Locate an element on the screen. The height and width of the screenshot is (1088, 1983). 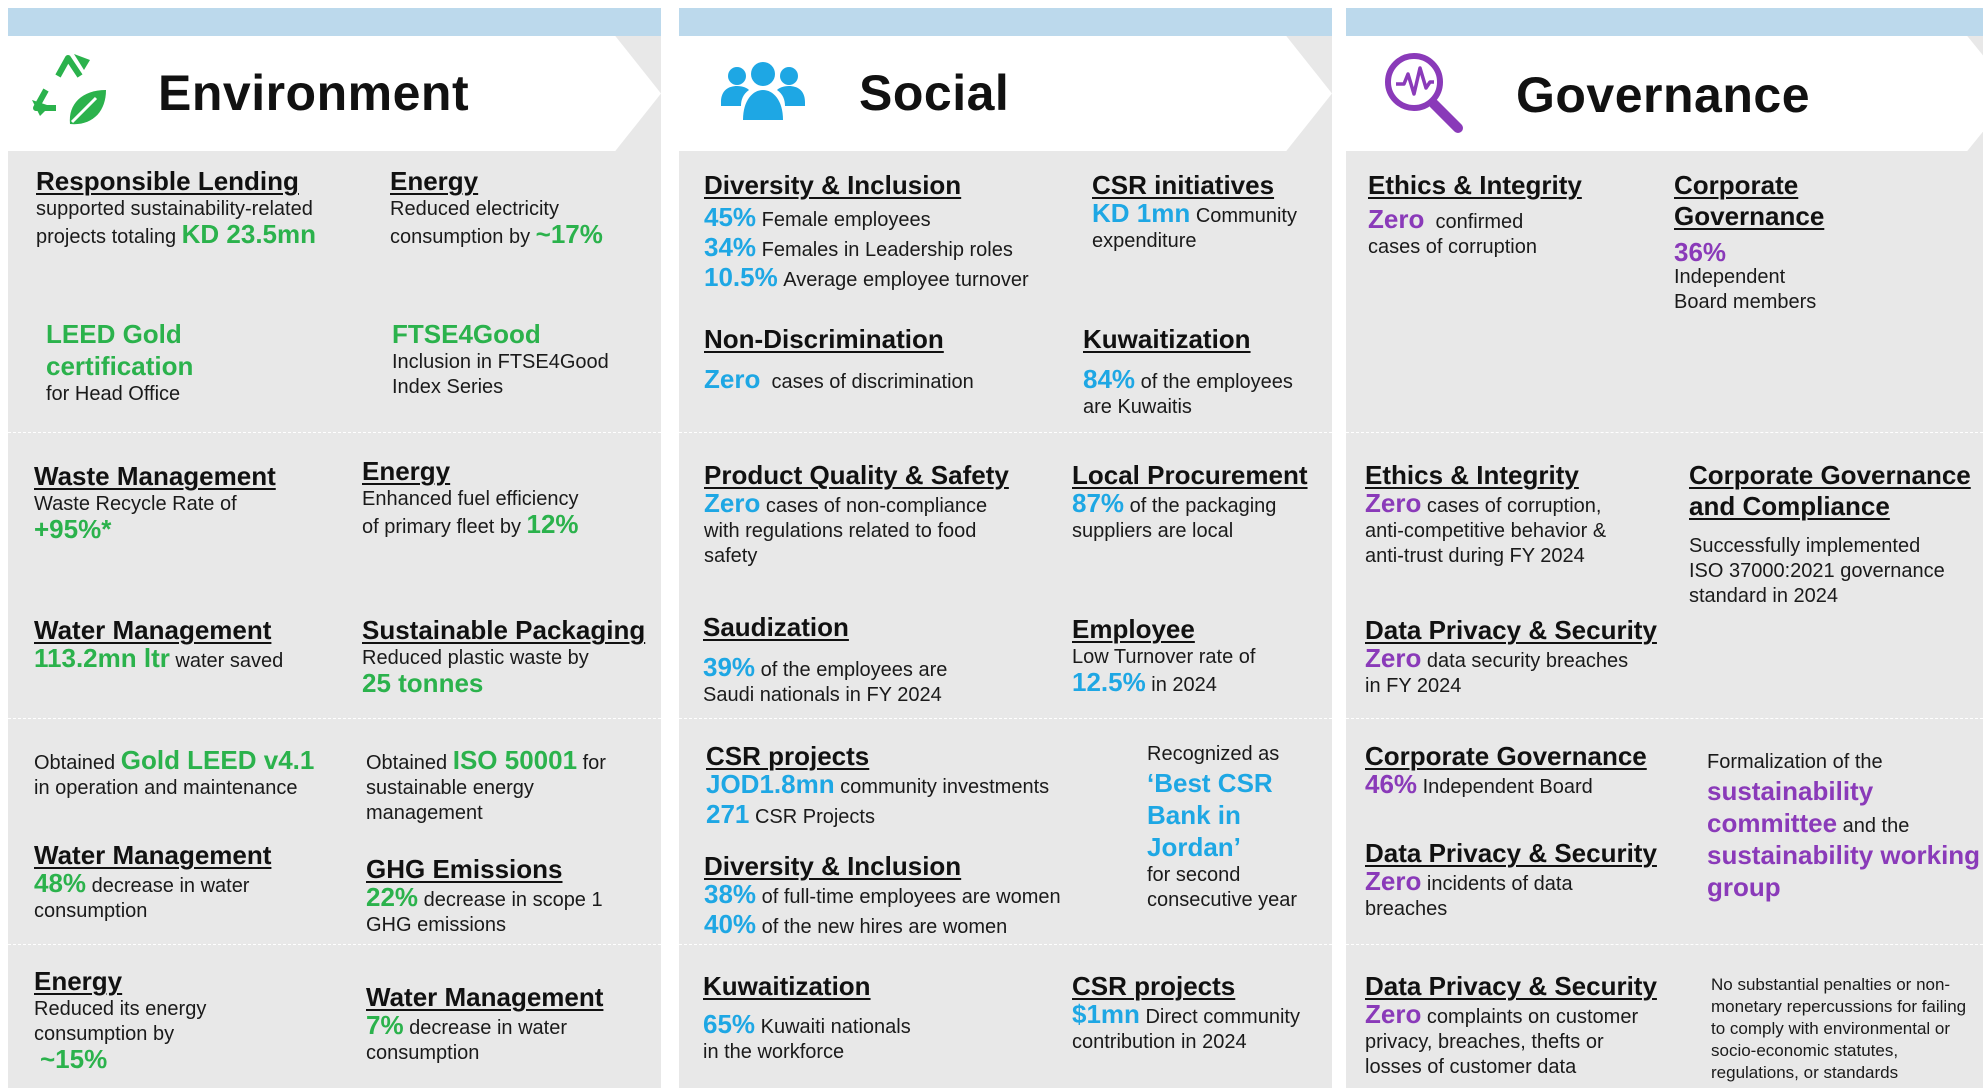
kpi-value: 34% is located at coordinates (730, 247).